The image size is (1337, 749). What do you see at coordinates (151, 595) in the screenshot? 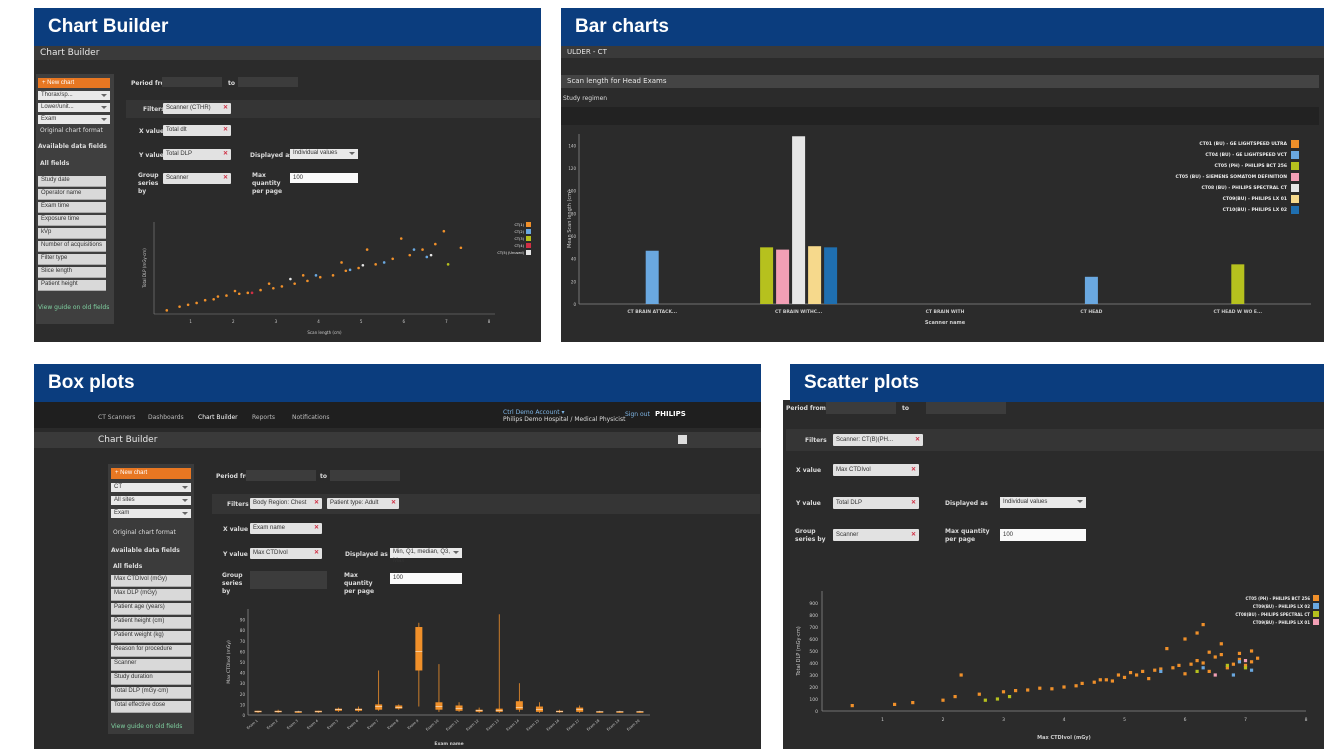
I see `list-item: Max DLP (mGy)` at bounding box center [151, 595].